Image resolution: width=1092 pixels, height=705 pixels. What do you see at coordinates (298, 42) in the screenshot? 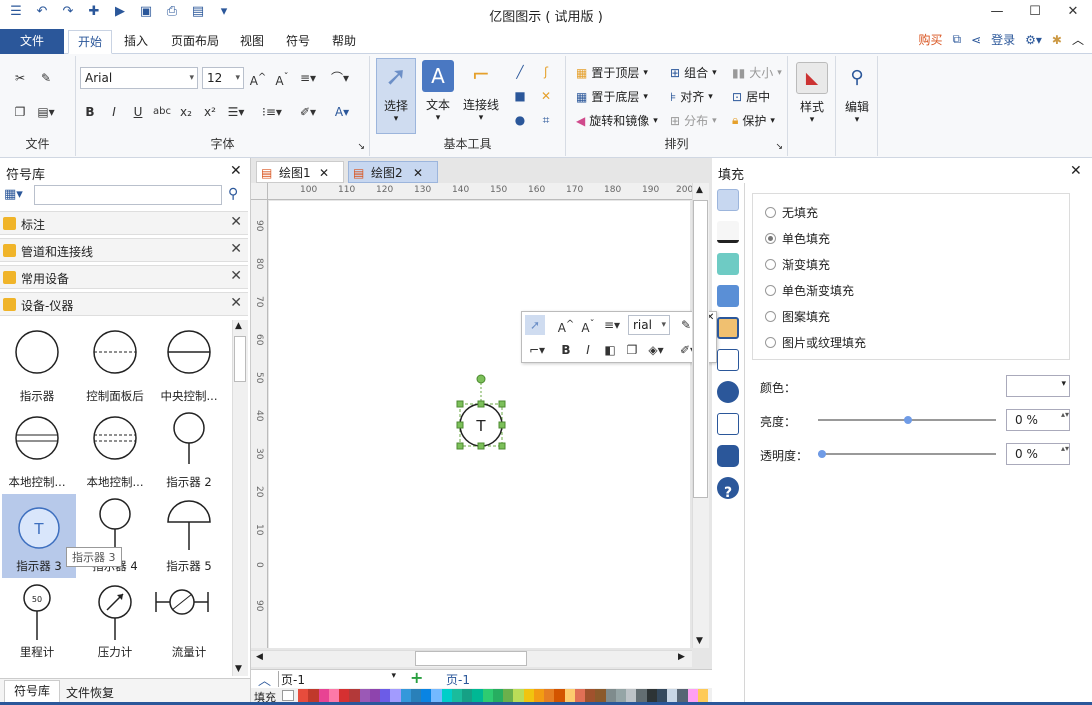
I see `tab-symbol: 符号` at bounding box center [298, 42].